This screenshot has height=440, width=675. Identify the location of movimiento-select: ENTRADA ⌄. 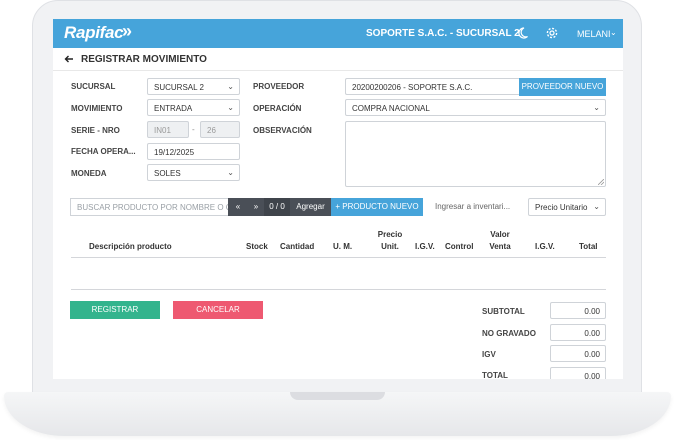
(193, 107).